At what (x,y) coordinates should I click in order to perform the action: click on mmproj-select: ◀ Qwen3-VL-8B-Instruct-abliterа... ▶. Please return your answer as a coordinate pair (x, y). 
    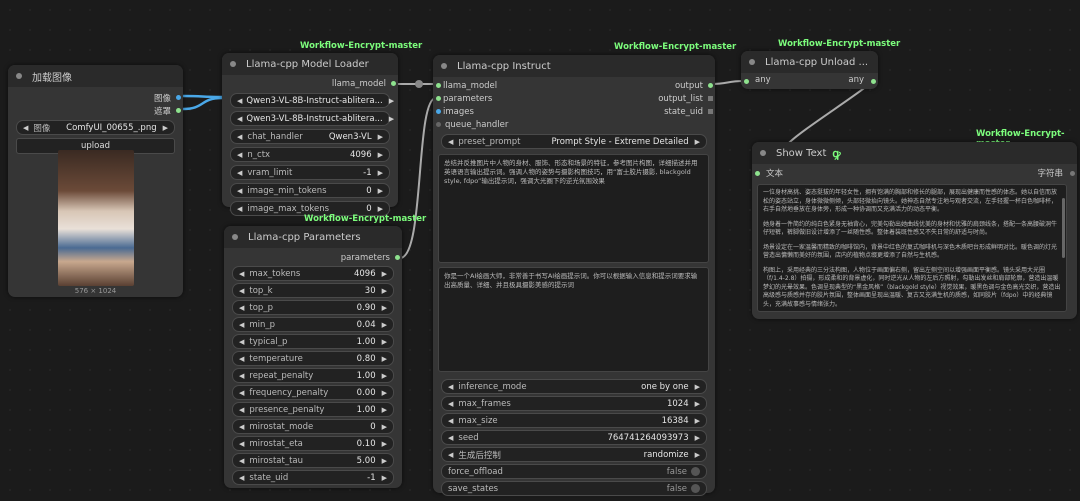
    Looking at the image, I should click on (312, 118).